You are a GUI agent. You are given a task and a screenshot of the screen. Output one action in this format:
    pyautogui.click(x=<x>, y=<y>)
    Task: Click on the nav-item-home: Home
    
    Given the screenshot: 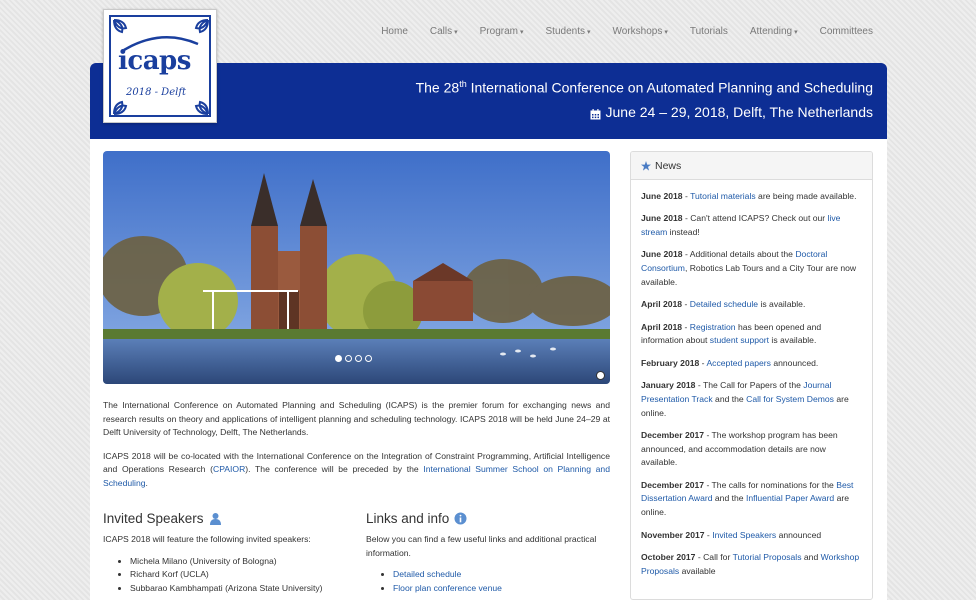 What is the action you would take?
    pyautogui.click(x=394, y=31)
    